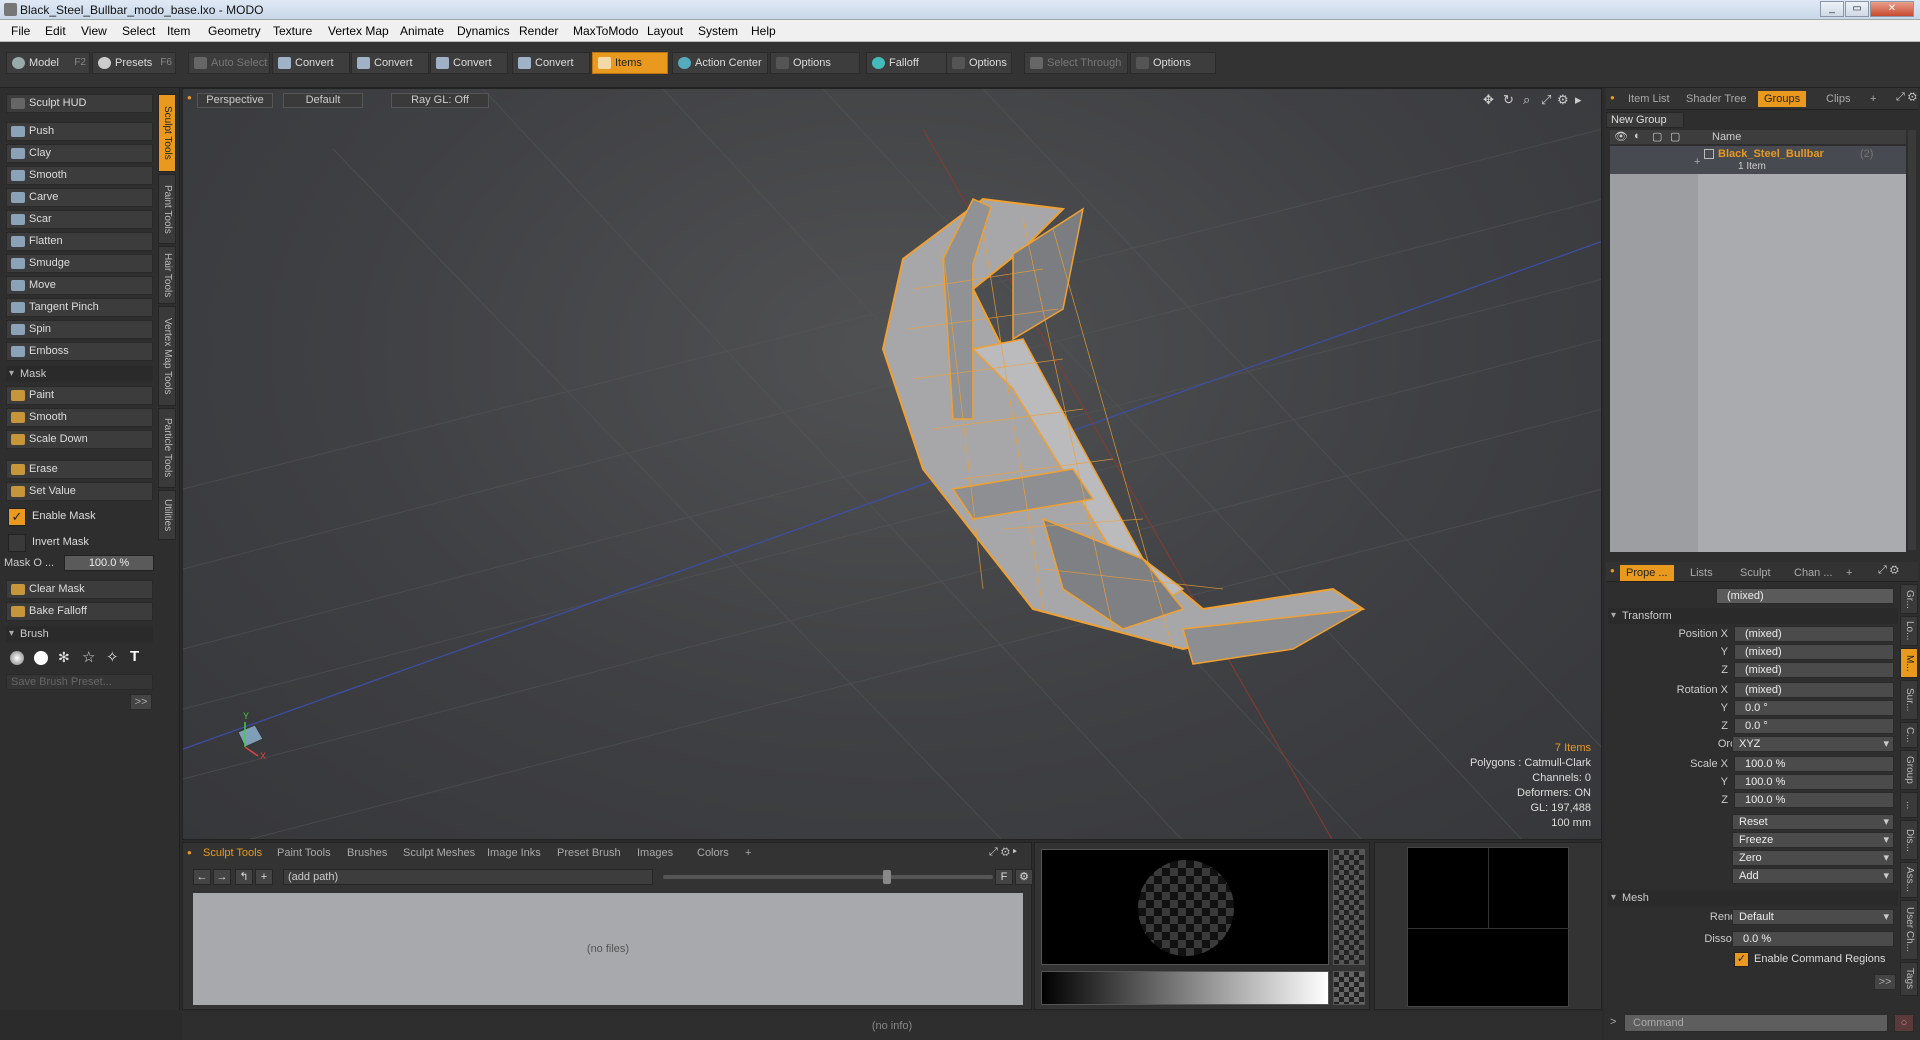 The width and height of the screenshot is (1920, 1040). I want to click on add-path-icon: +, so click(264, 877).